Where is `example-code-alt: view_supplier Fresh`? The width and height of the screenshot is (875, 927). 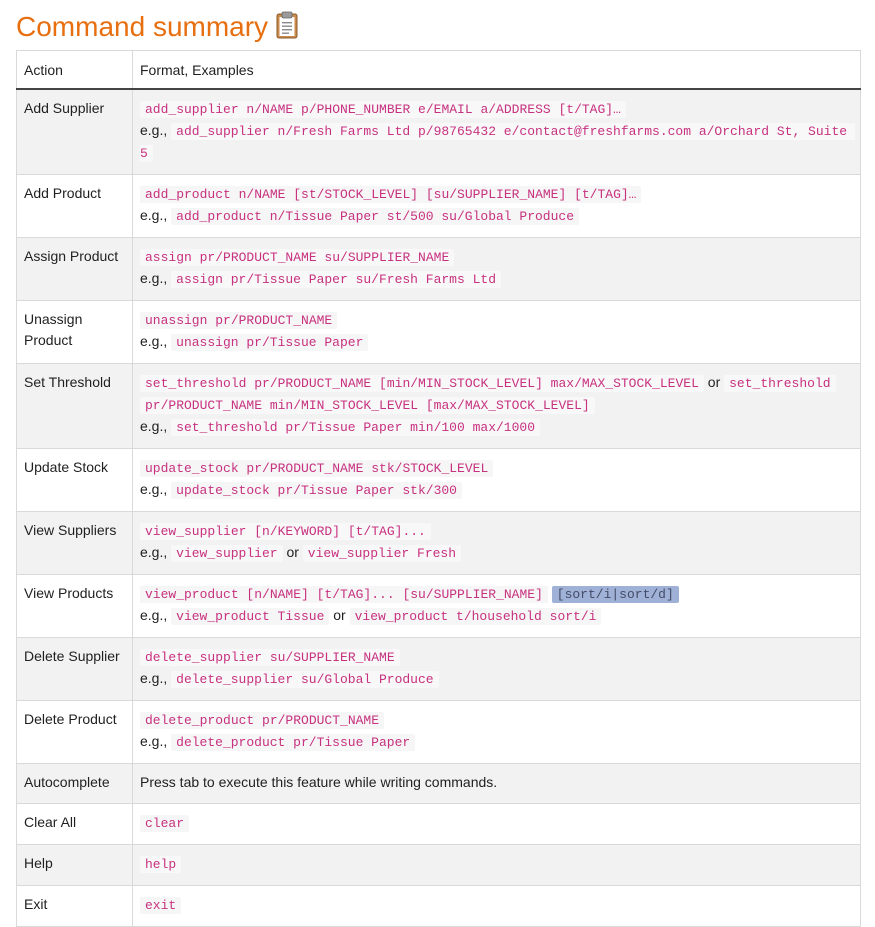
example-code-alt: view_supplier Fresh is located at coordinates (382, 553).